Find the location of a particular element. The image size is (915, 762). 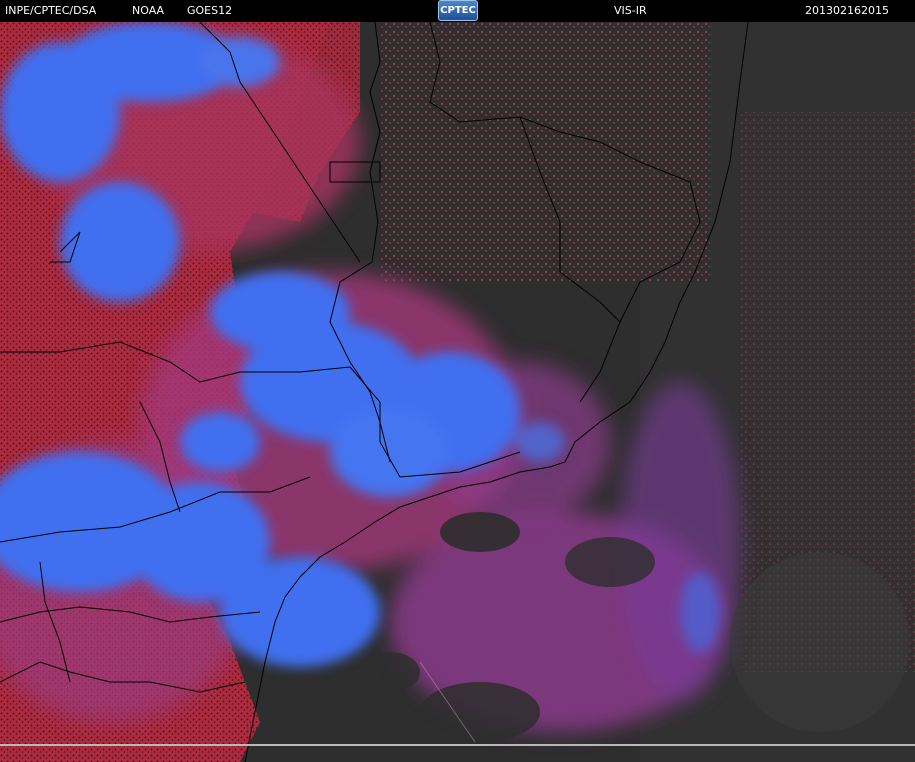

satellite-label: GOES12 is located at coordinates (210, 10).